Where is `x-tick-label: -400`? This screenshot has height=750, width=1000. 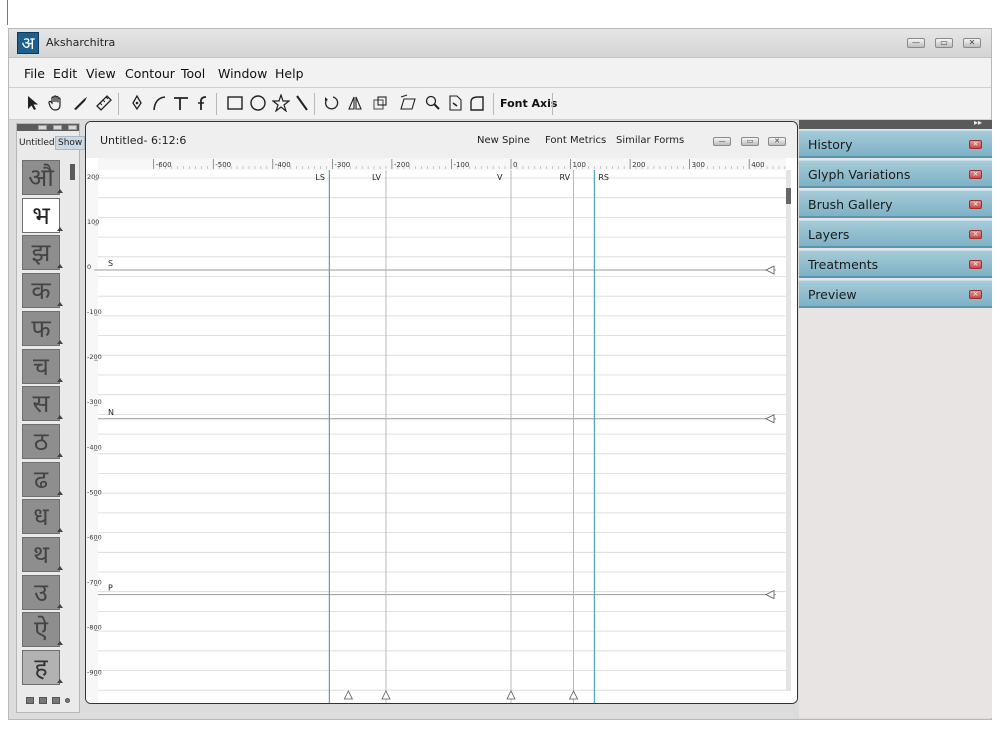 x-tick-label: -400 is located at coordinates (283, 165).